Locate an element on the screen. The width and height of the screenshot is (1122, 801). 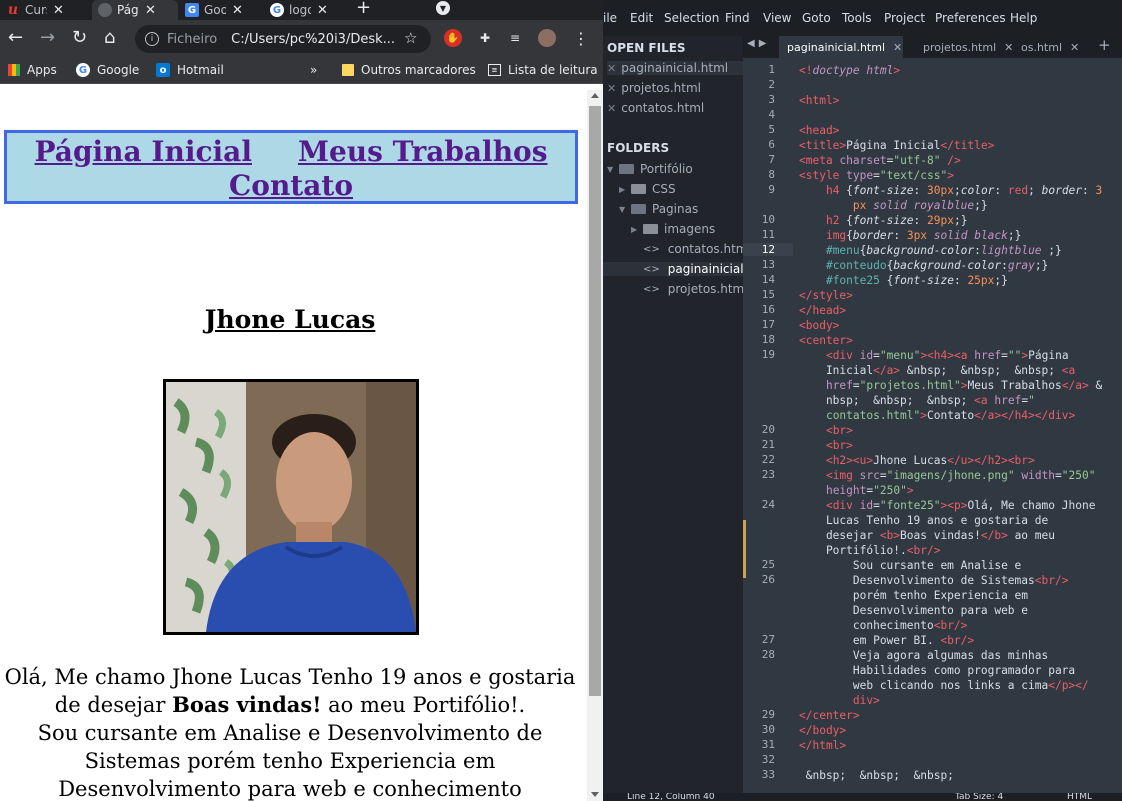
tree-file-paginainicial: <> paginainicial.html is located at coordinates (673, 269).